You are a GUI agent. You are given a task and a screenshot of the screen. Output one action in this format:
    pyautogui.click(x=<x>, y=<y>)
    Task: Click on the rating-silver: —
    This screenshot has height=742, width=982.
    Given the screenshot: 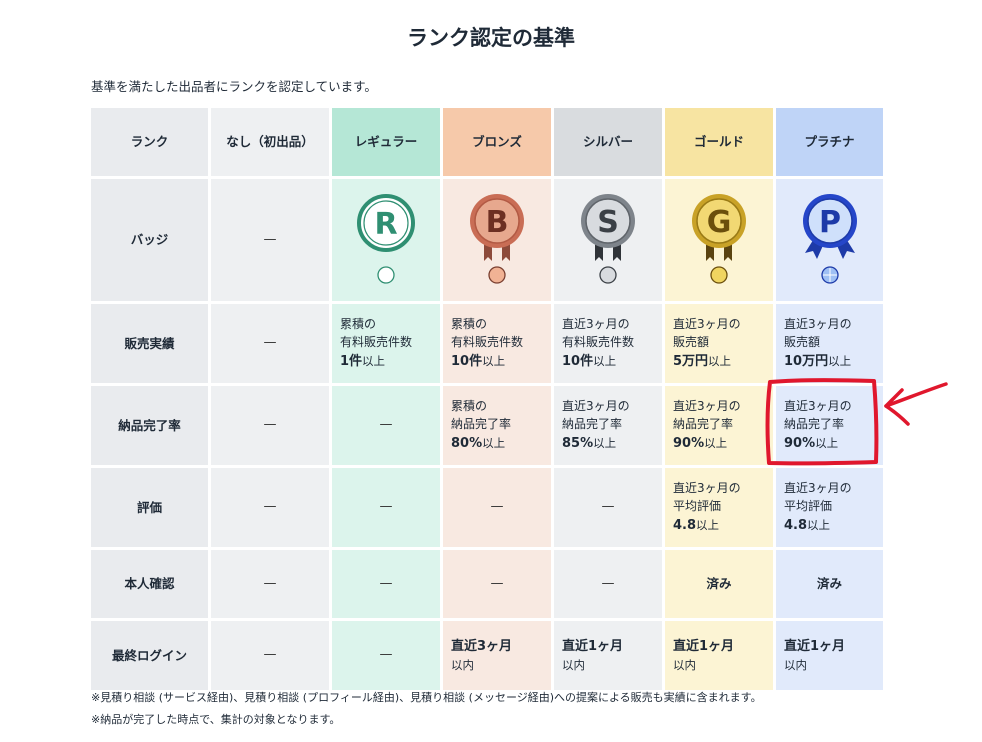 What is the action you would take?
    pyautogui.click(x=608, y=507)
    